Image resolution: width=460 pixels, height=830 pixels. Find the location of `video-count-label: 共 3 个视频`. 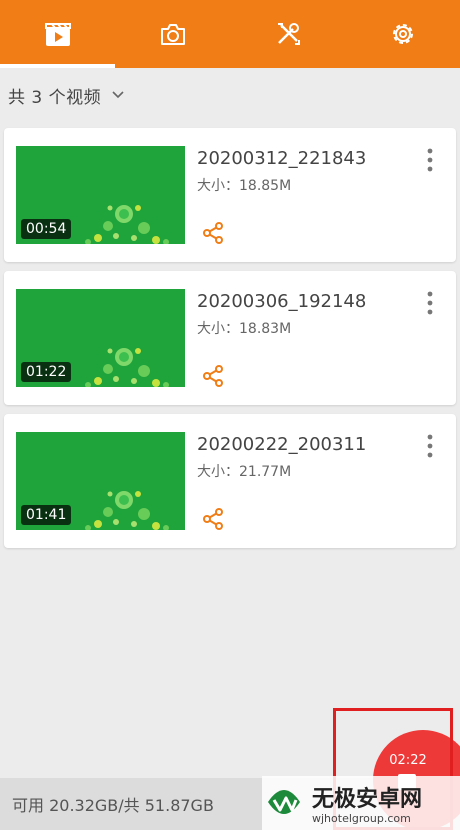

video-count-label: 共 3 个视频 is located at coordinates (55, 97).